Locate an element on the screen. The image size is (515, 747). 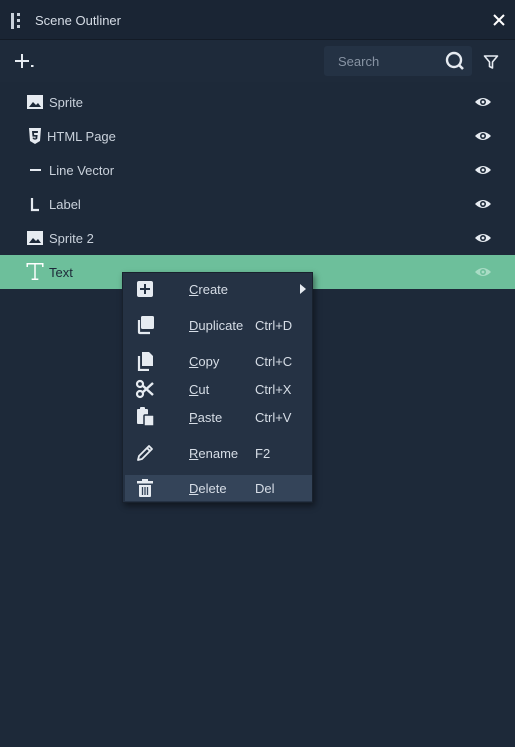
tree-item-html-page: HTML Page is located at coordinates (257, 136).